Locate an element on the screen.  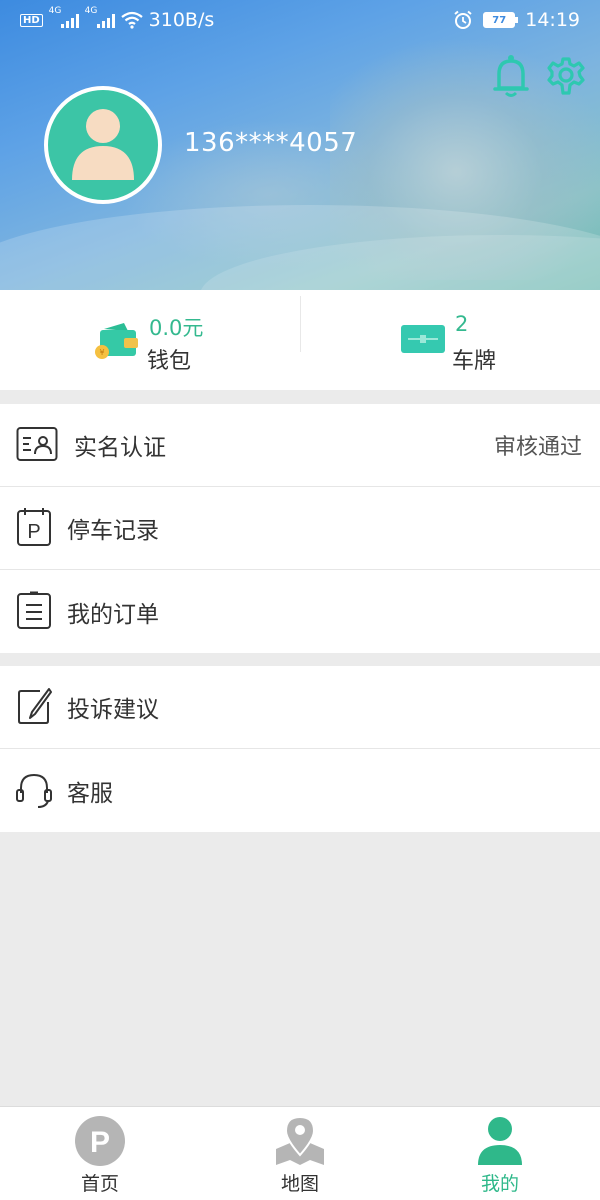
alarm-icon is located at coordinates (463, 19).